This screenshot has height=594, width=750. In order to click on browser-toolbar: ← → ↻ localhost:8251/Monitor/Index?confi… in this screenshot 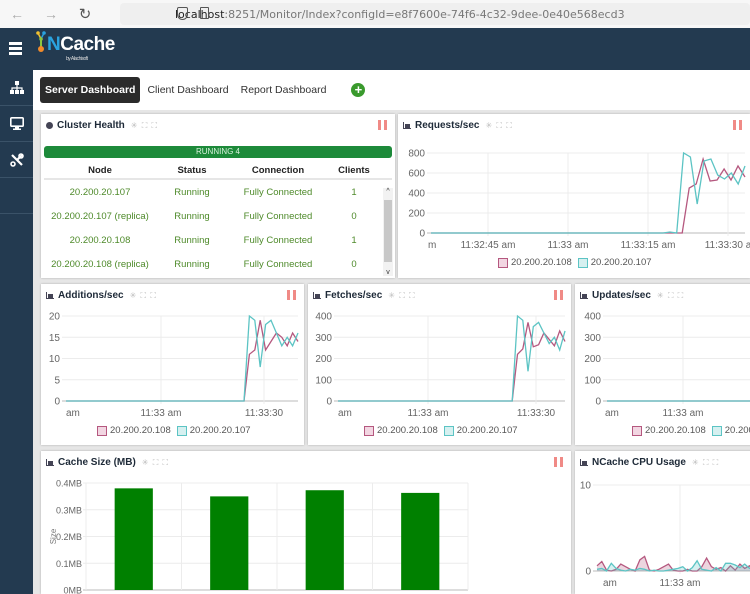, I will do `click(375, 14)`.